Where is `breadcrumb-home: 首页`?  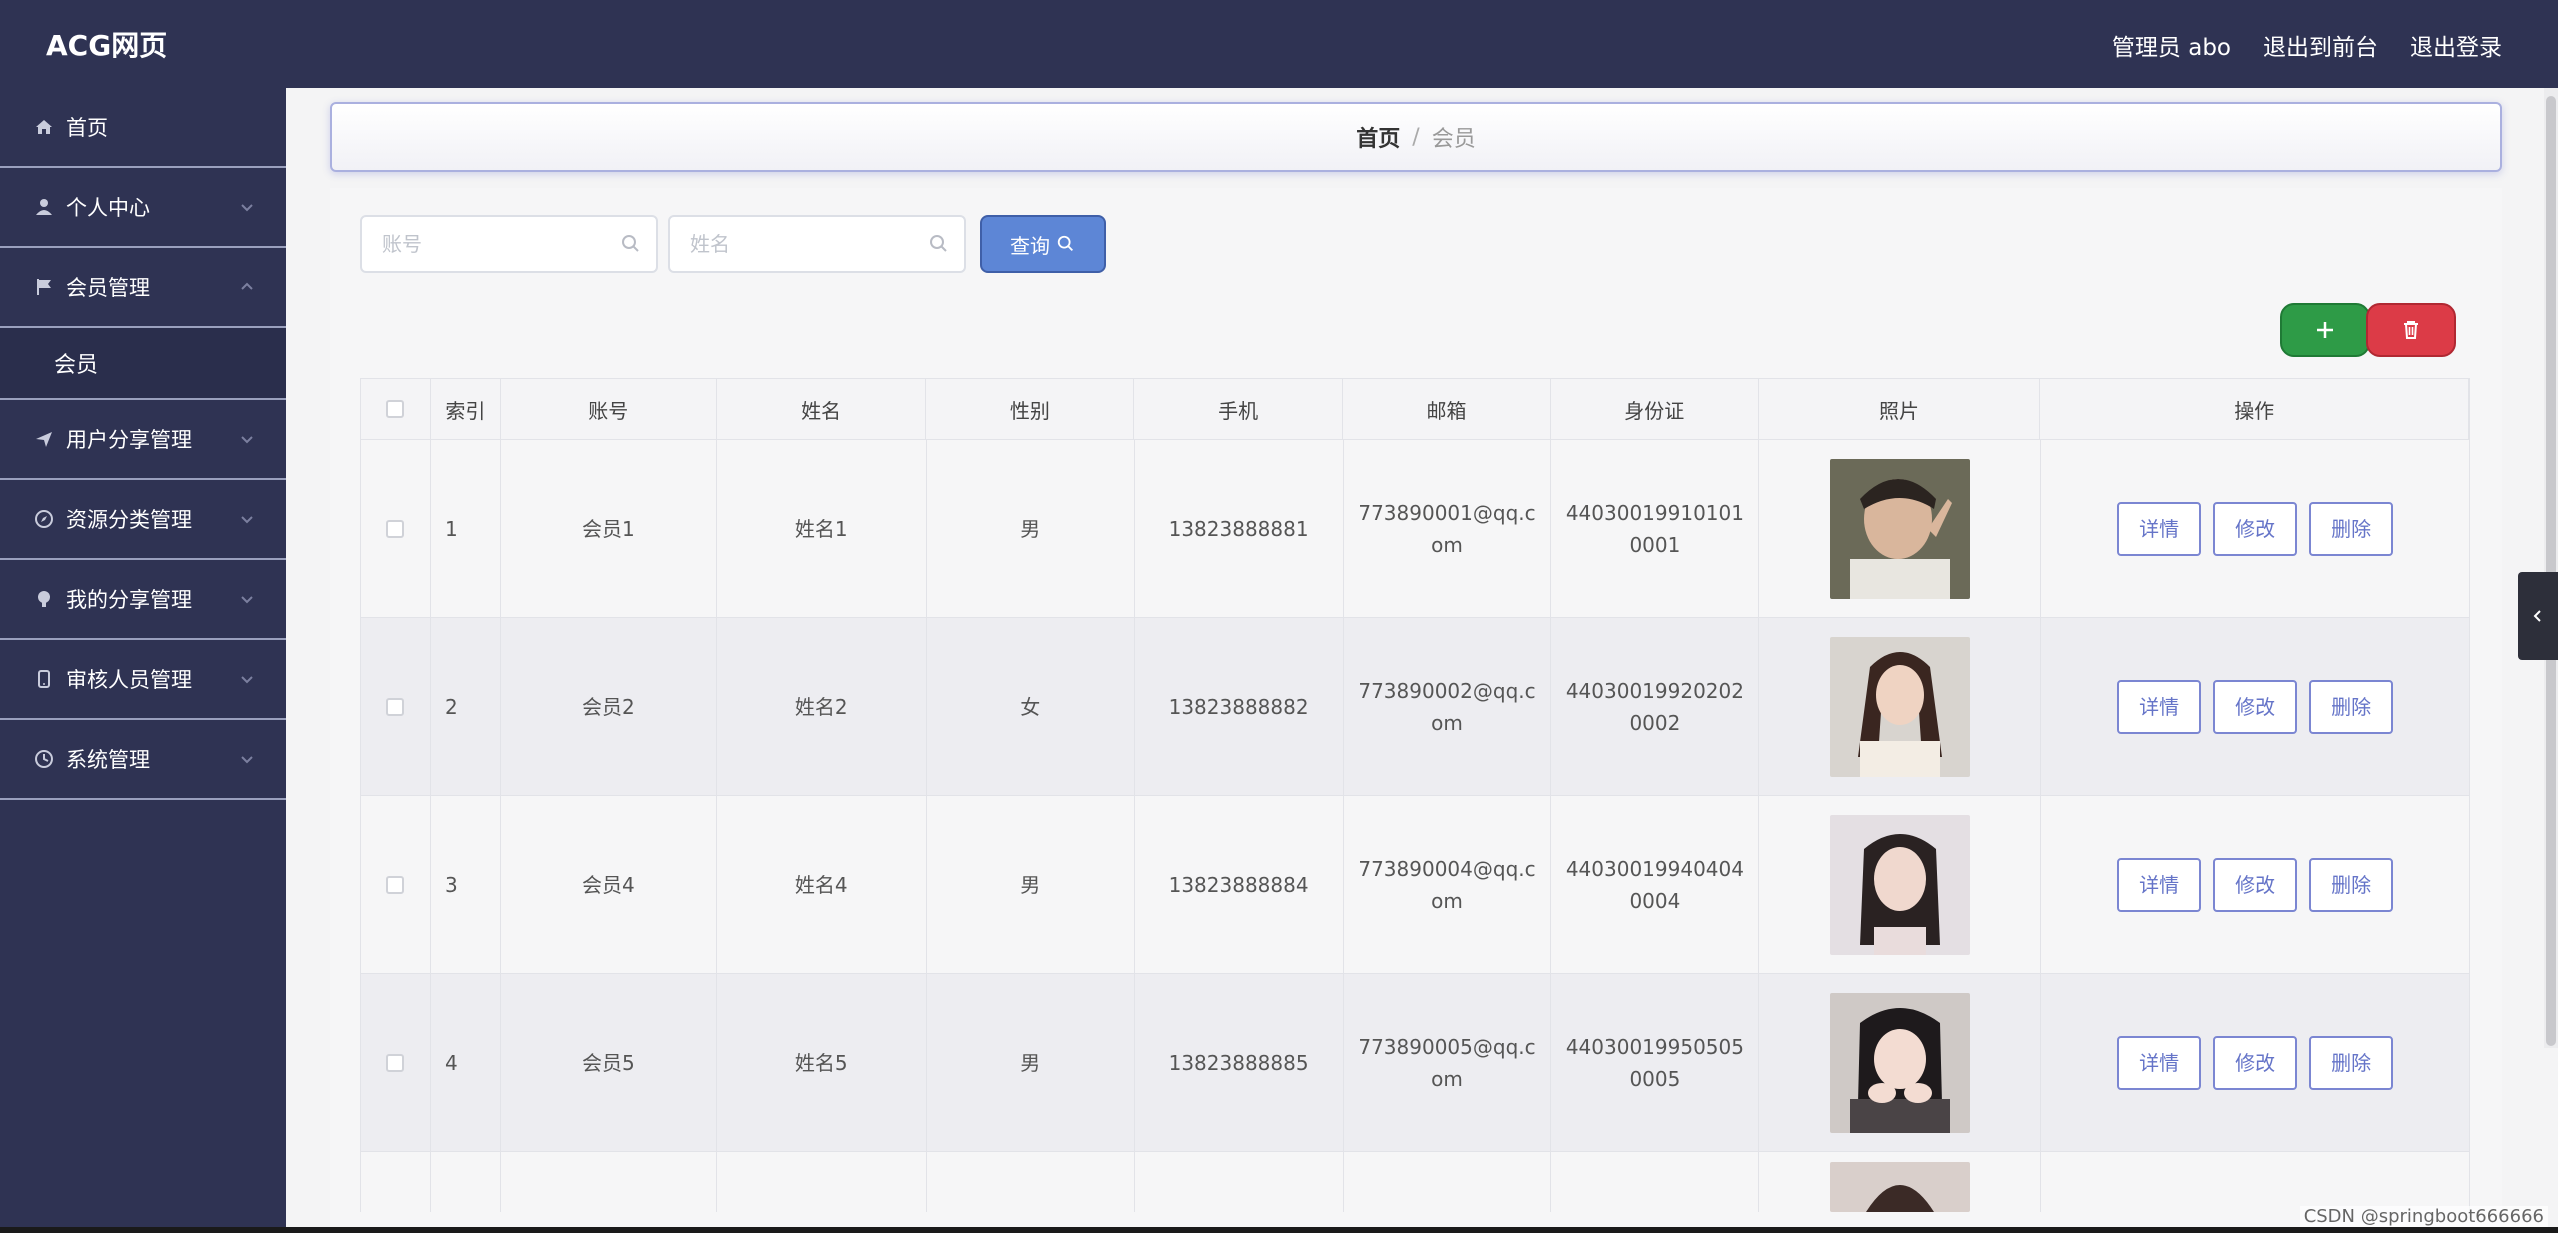 breadcrumb-home: 首页 is located at coordinates (1378, 137).